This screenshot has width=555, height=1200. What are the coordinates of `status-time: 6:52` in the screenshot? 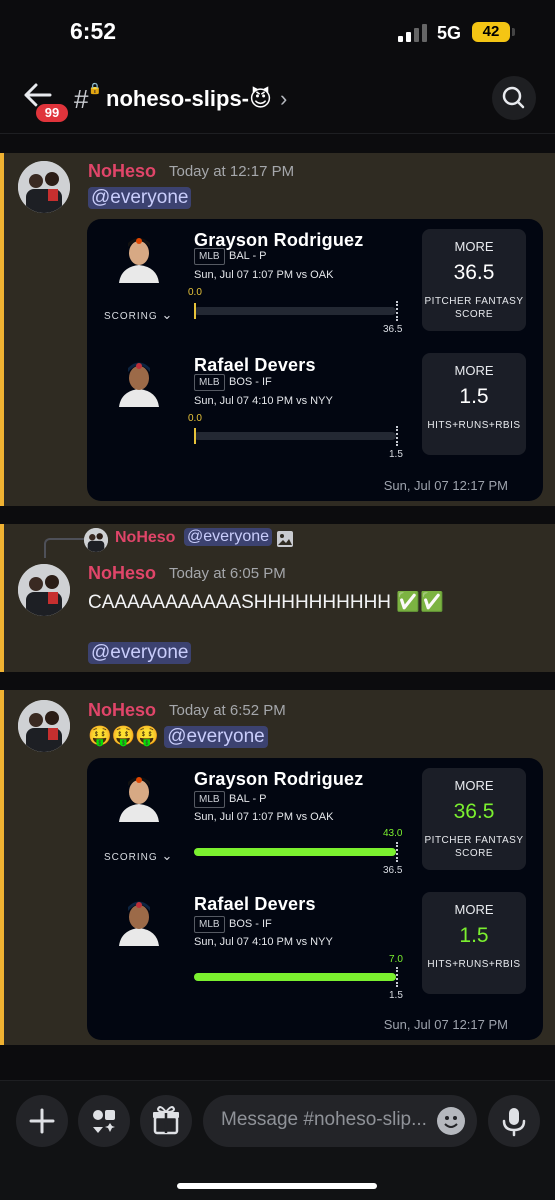 It's located at (93, 31).